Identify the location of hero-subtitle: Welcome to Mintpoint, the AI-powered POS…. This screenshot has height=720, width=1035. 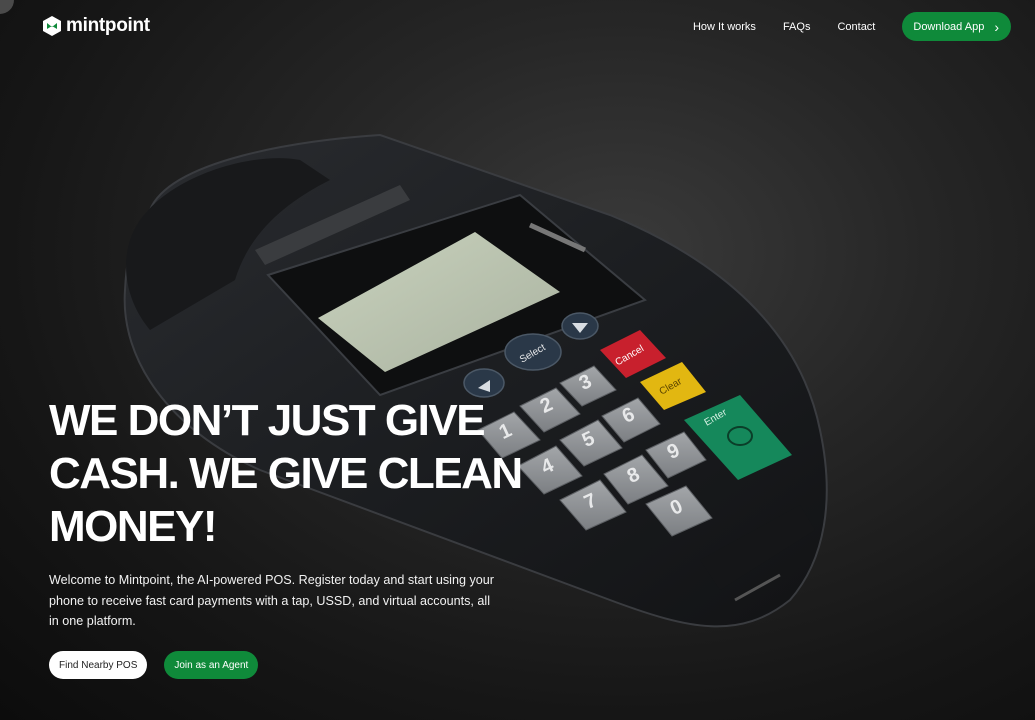
(271, 600).